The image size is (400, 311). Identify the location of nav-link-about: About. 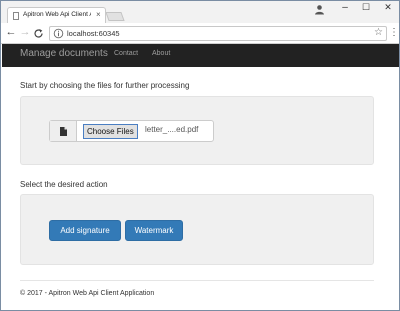
(161, 53).